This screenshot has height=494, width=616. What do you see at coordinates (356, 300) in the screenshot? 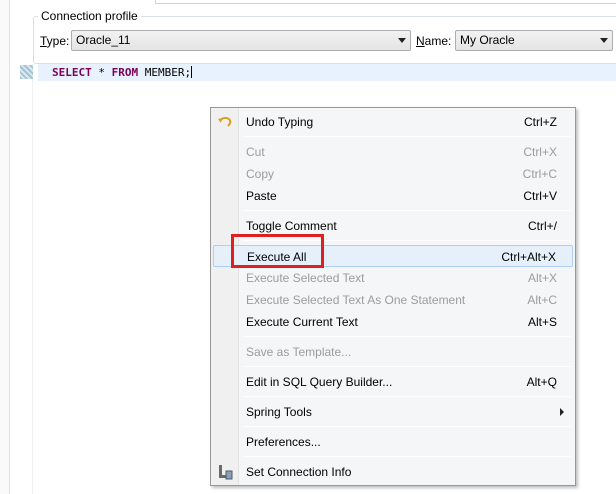
I see `menu-item-label: Execute Selected Text As One Statement` at bounding box center [356, 300].